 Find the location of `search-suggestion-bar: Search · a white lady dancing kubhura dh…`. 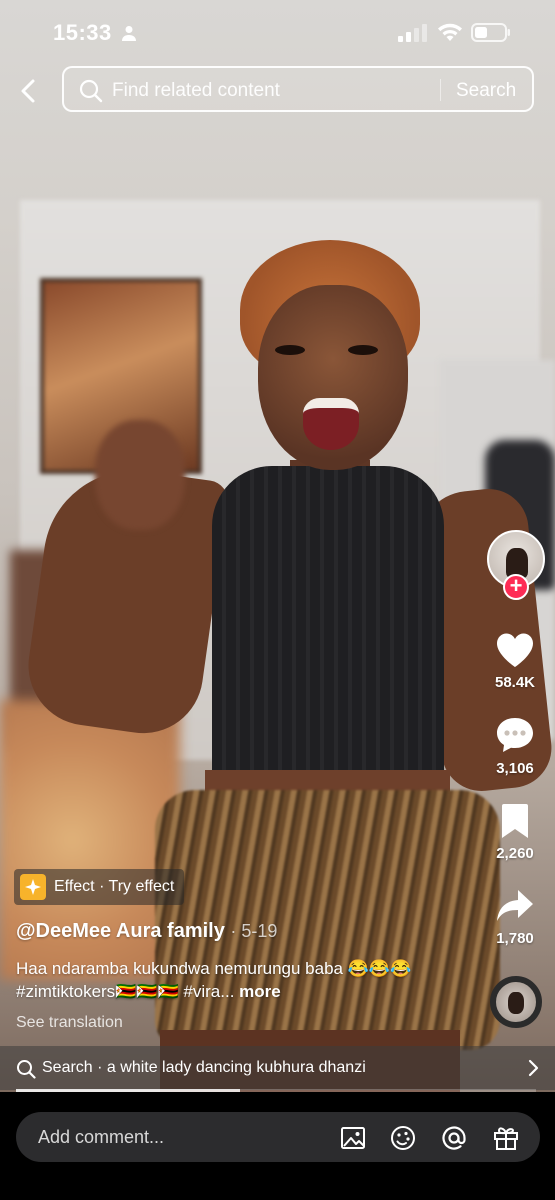

search-suggestion-bar: Search · a white lady dancing kubhura dh… is located at coordinates (277, 1068).